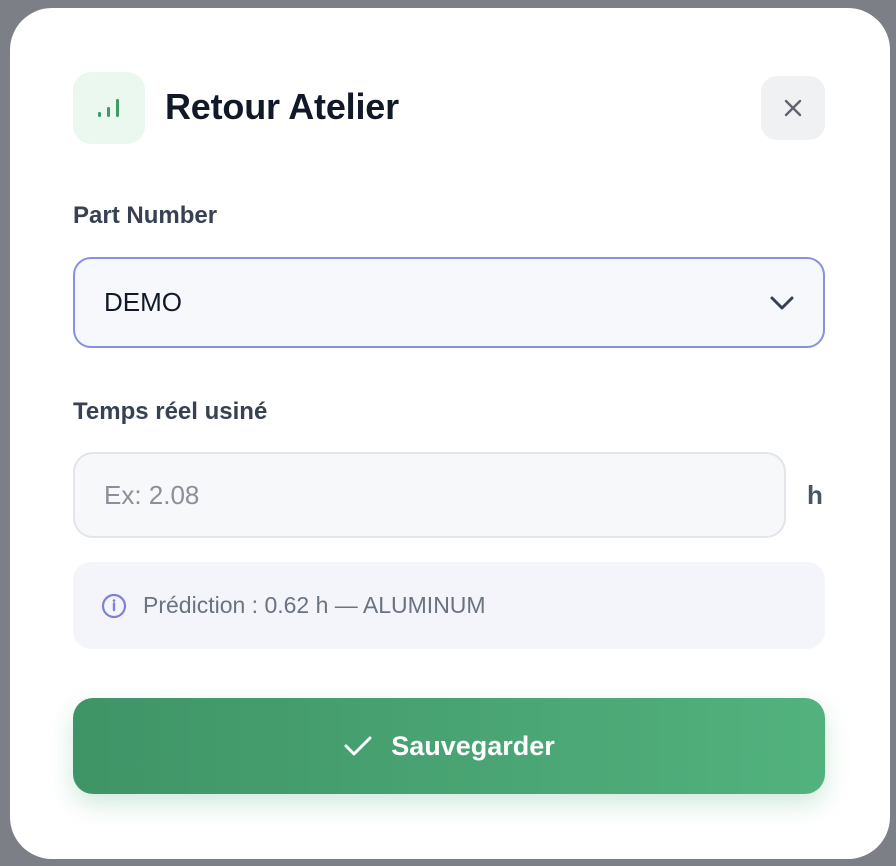  I want to click on prediction-info: Prédiction : 0.62 h — ALUMINUM, so click(449, 605).